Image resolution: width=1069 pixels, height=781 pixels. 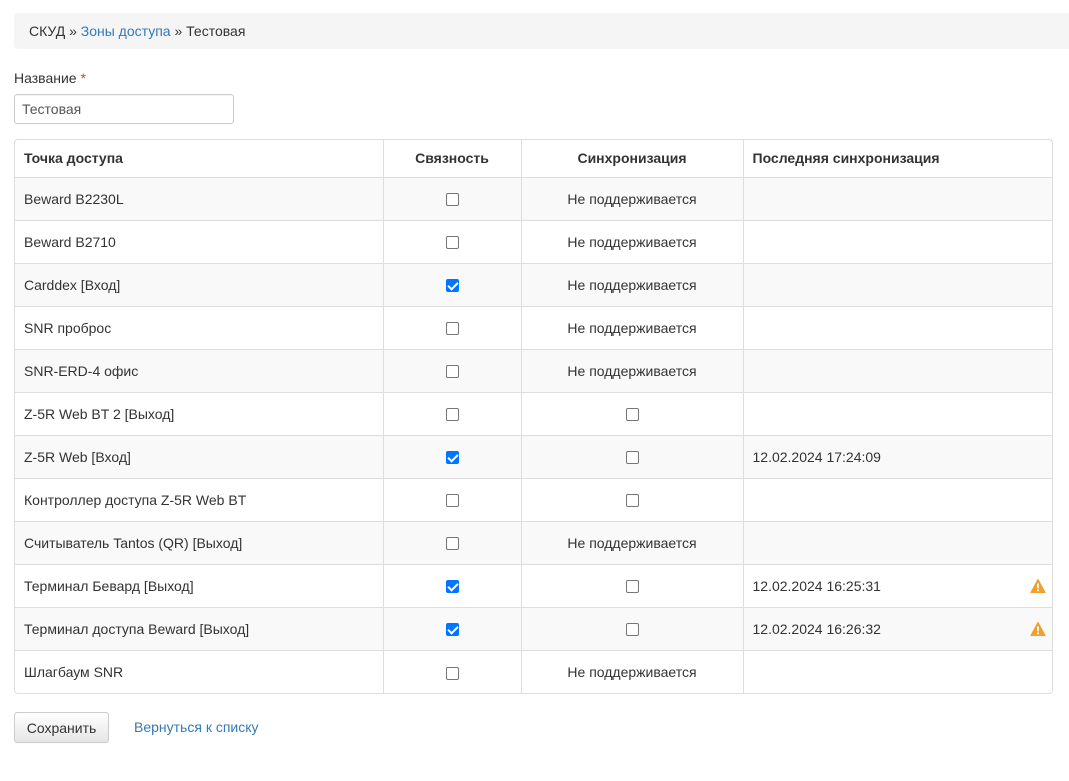 I want to click on table-row: Z-5R Web BT 2 [Выход], so click(x=533, y=413).